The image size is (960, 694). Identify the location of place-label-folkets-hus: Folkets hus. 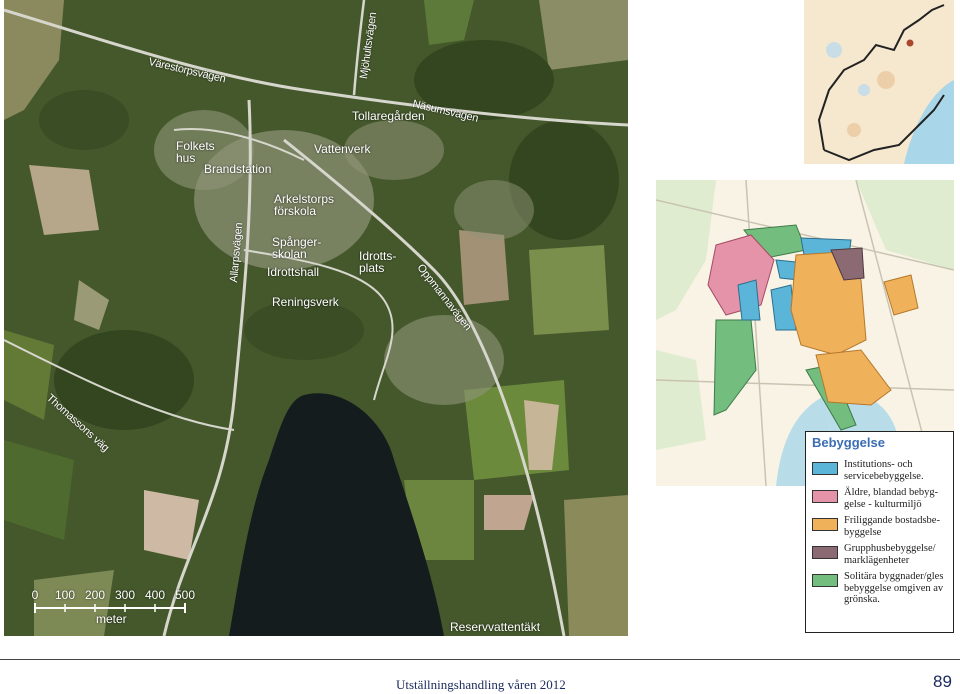
(195, 152).